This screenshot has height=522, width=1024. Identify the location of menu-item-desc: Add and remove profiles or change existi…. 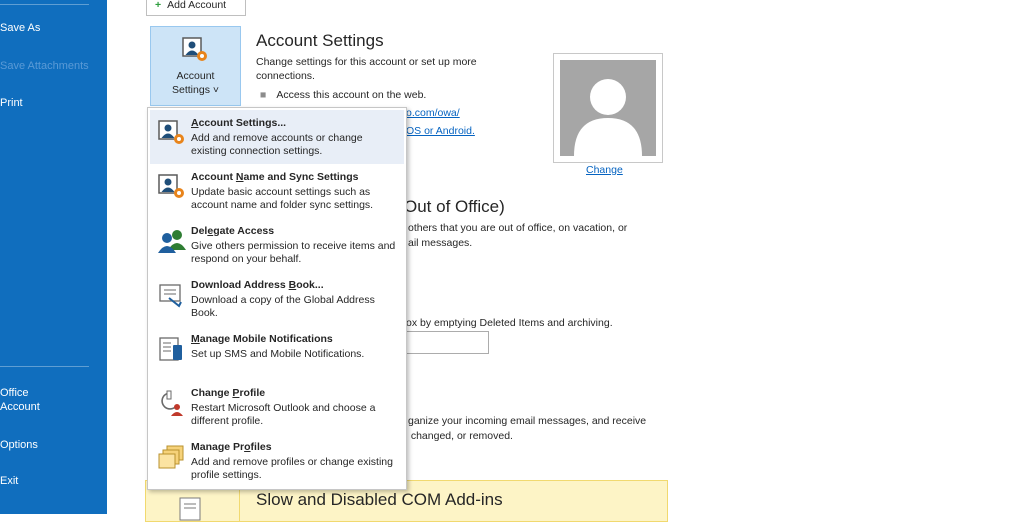
(292, 468).